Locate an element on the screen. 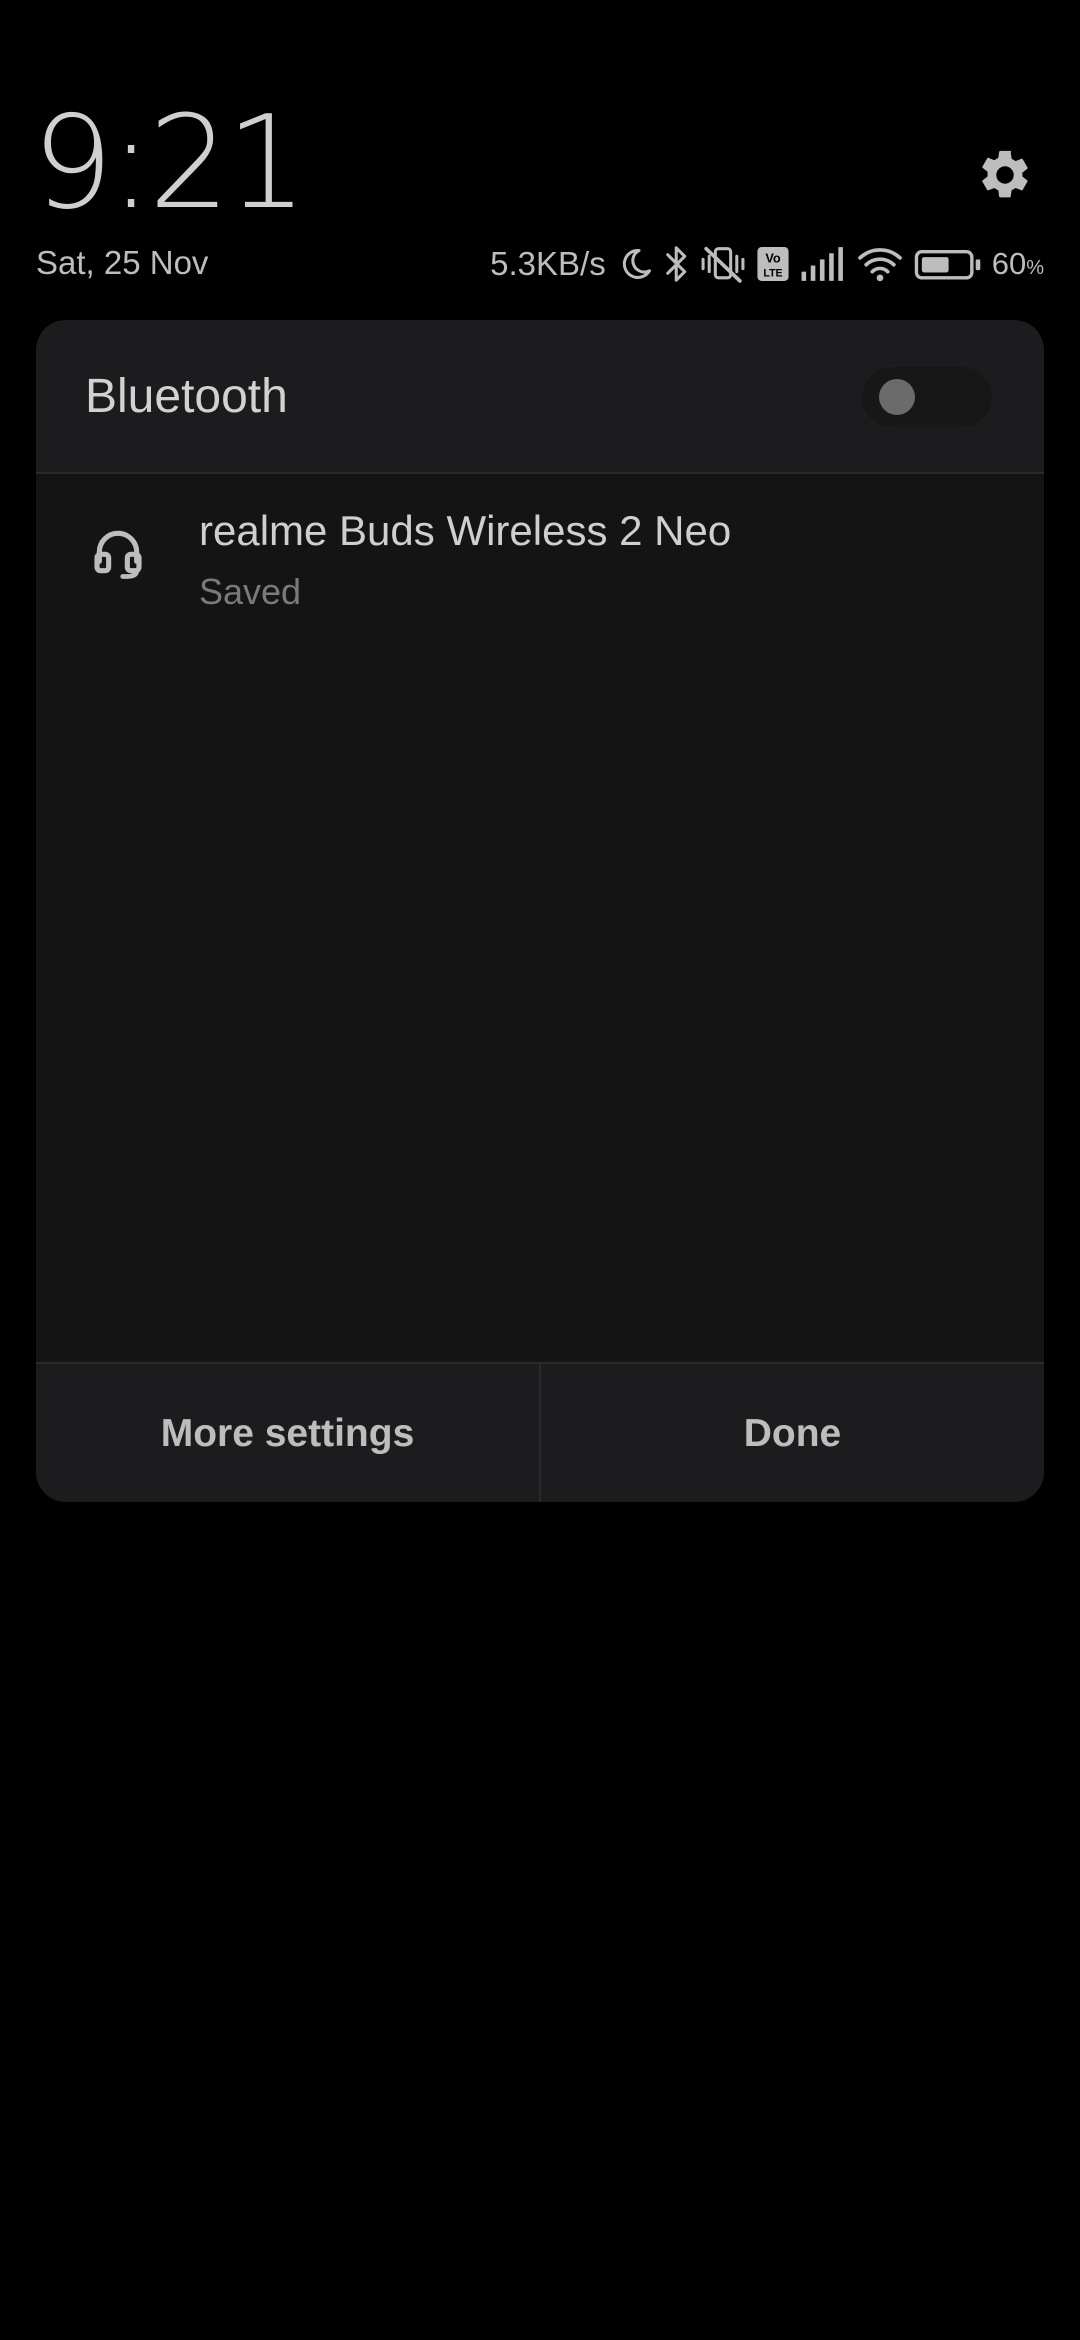 The height and width of the screenshot is (2340, 1080). more-settings-button: More settings is located at coordinates (287, 1433).